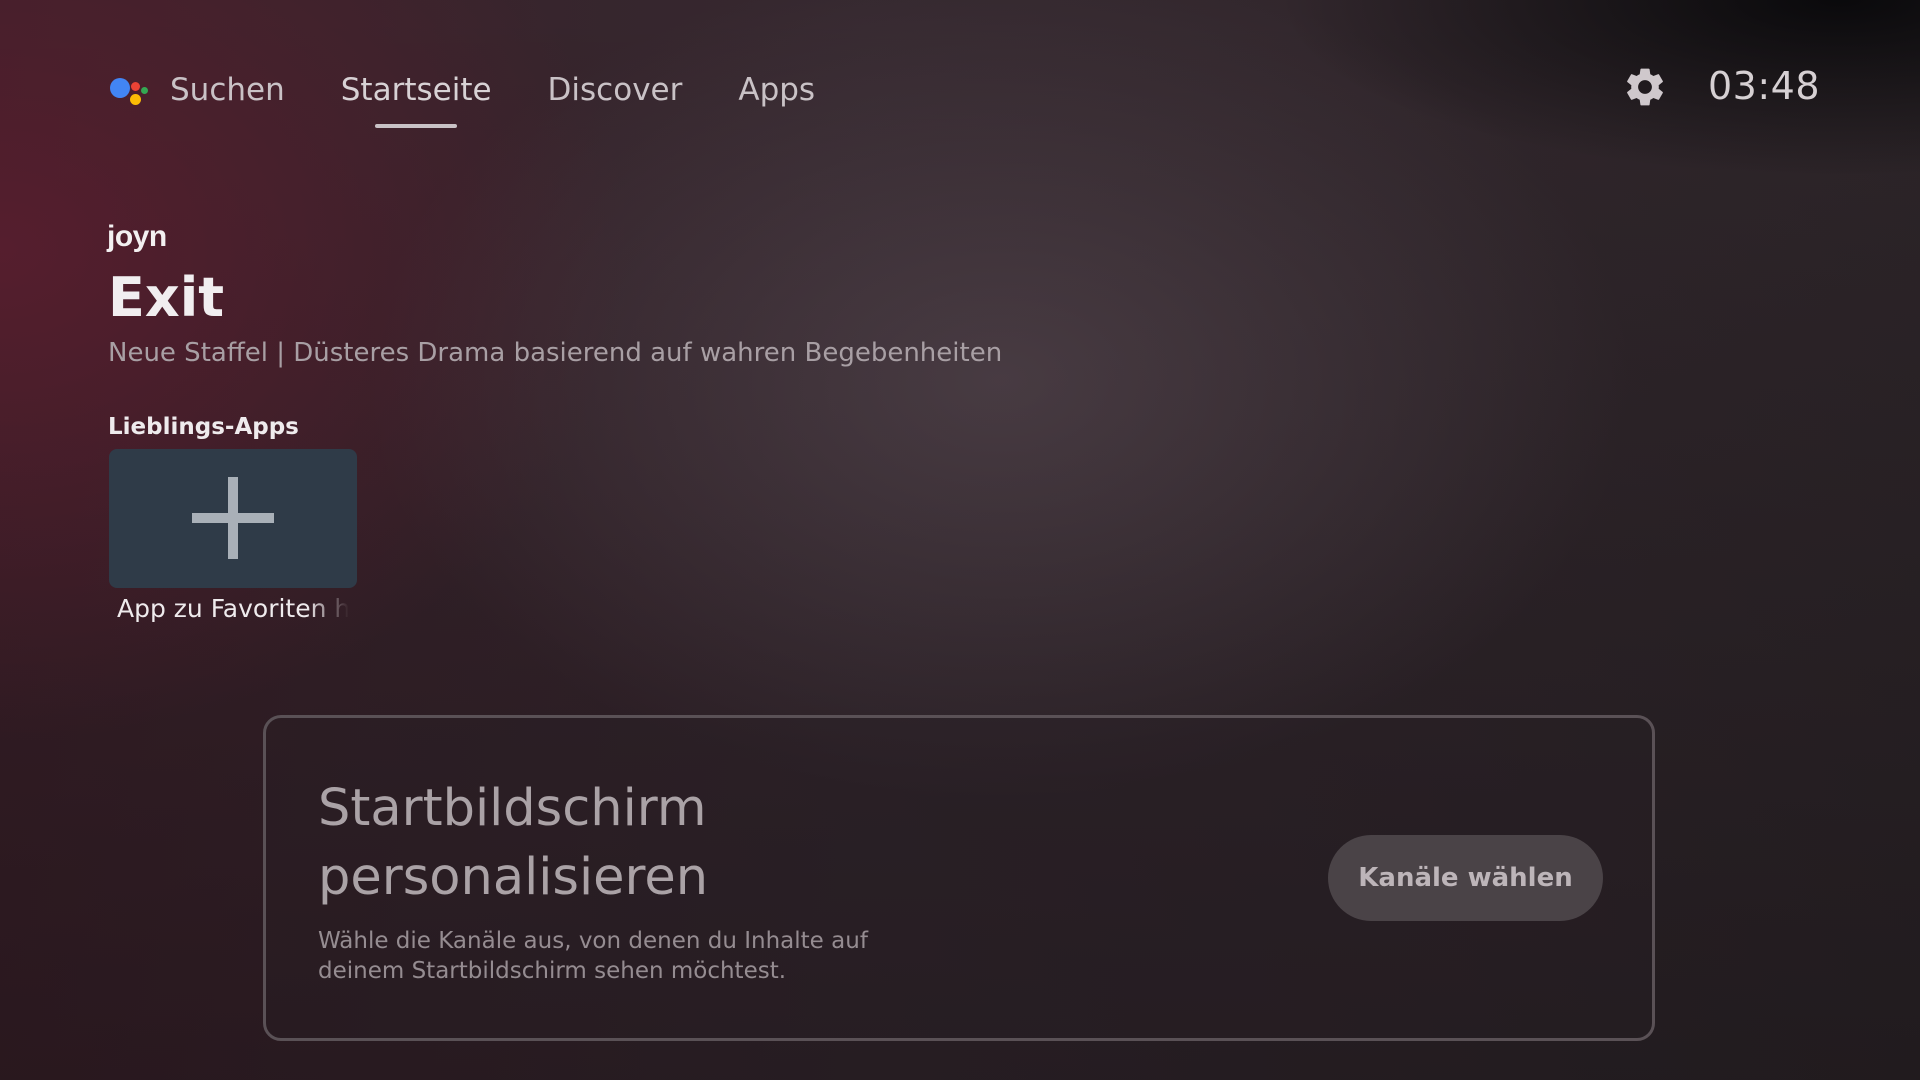  I want to click on choose-channels-button: Kanäle wählen, so click(1465, 878).